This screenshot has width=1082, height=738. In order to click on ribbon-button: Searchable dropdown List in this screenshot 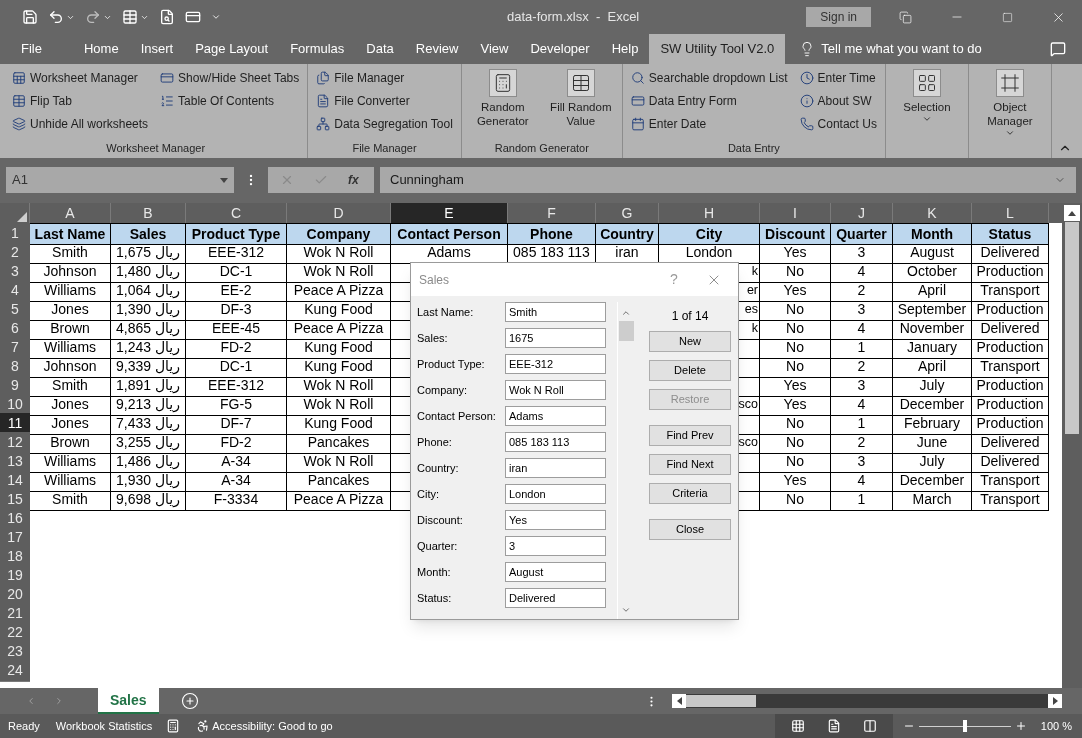, I will do `click(709, 78)`.